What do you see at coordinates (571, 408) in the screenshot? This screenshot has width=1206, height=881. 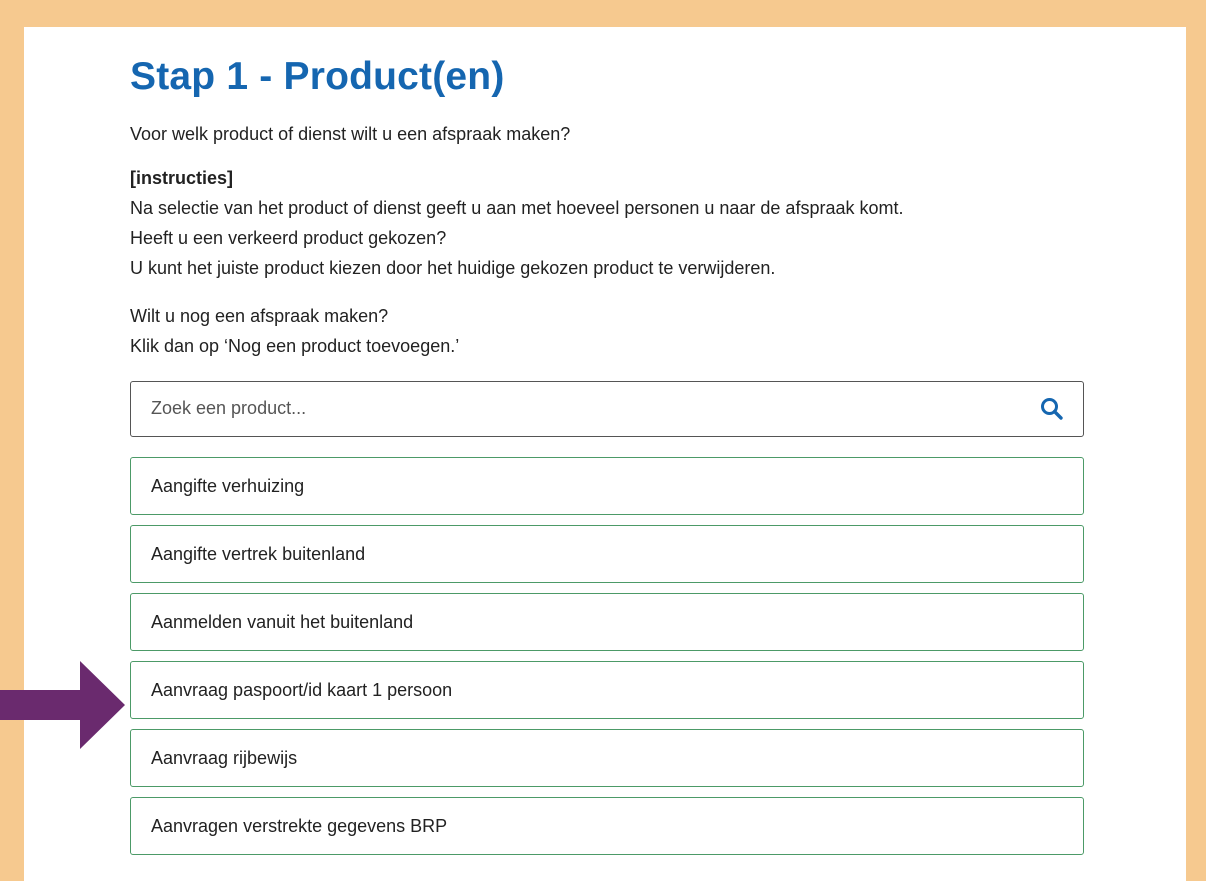 I see `search-input` at bounding box center [571, 408].